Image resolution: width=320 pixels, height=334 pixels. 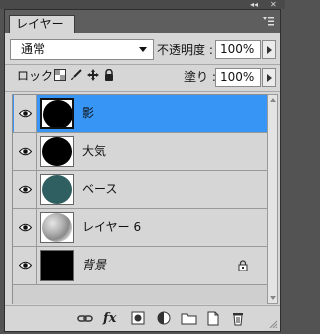 I want to click on chevron-down-icon, so click(x=143, y=49).